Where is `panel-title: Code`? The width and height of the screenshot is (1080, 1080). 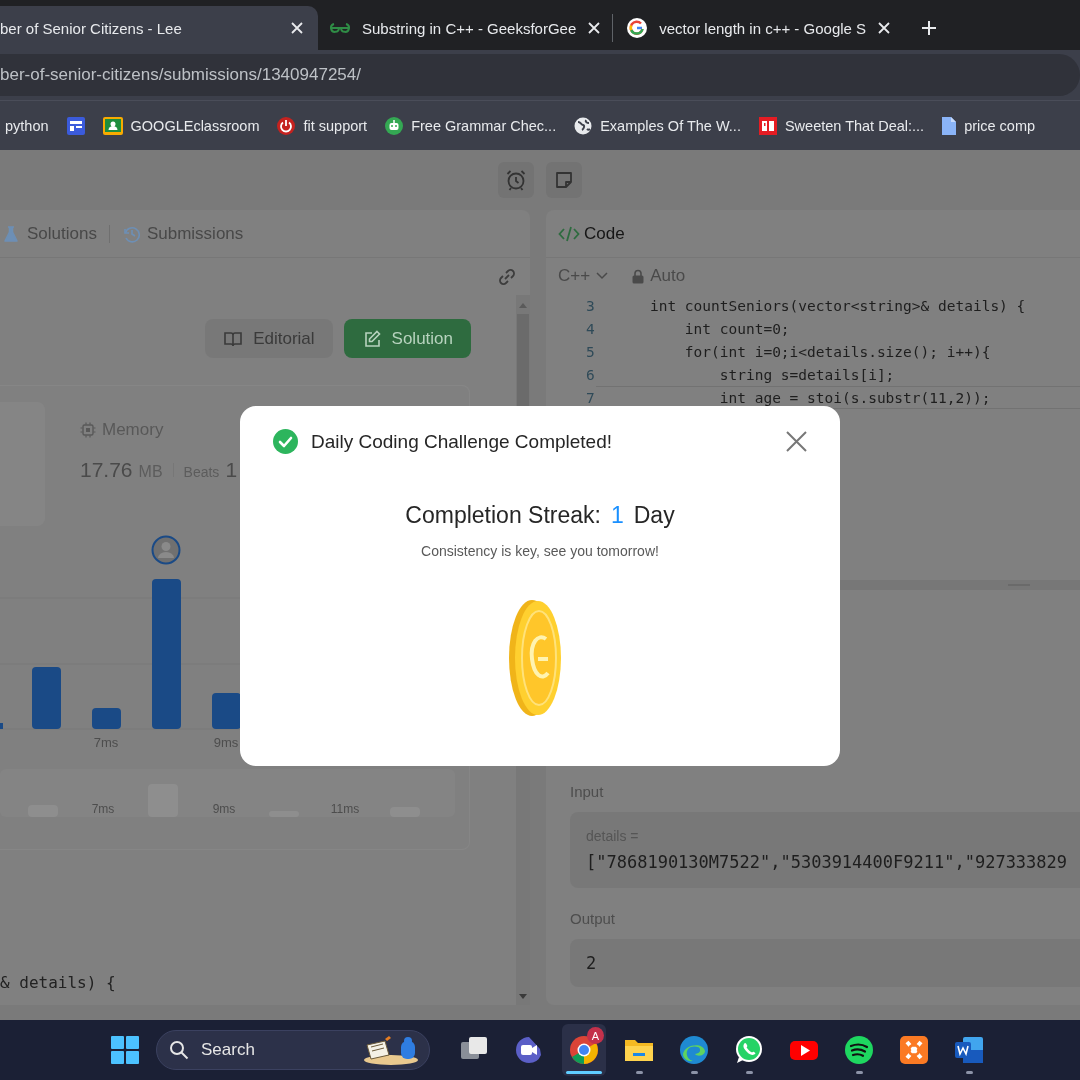
panel-title: Code is located at coordinates (604, 233).